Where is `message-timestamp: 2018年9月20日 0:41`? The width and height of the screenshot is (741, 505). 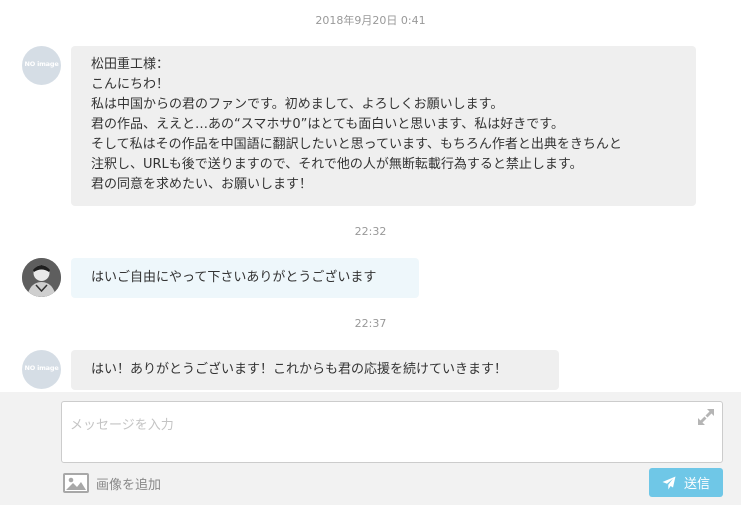
message-timestamp: 2018年9月20日 0:41 is located at coordinates (370, 20).